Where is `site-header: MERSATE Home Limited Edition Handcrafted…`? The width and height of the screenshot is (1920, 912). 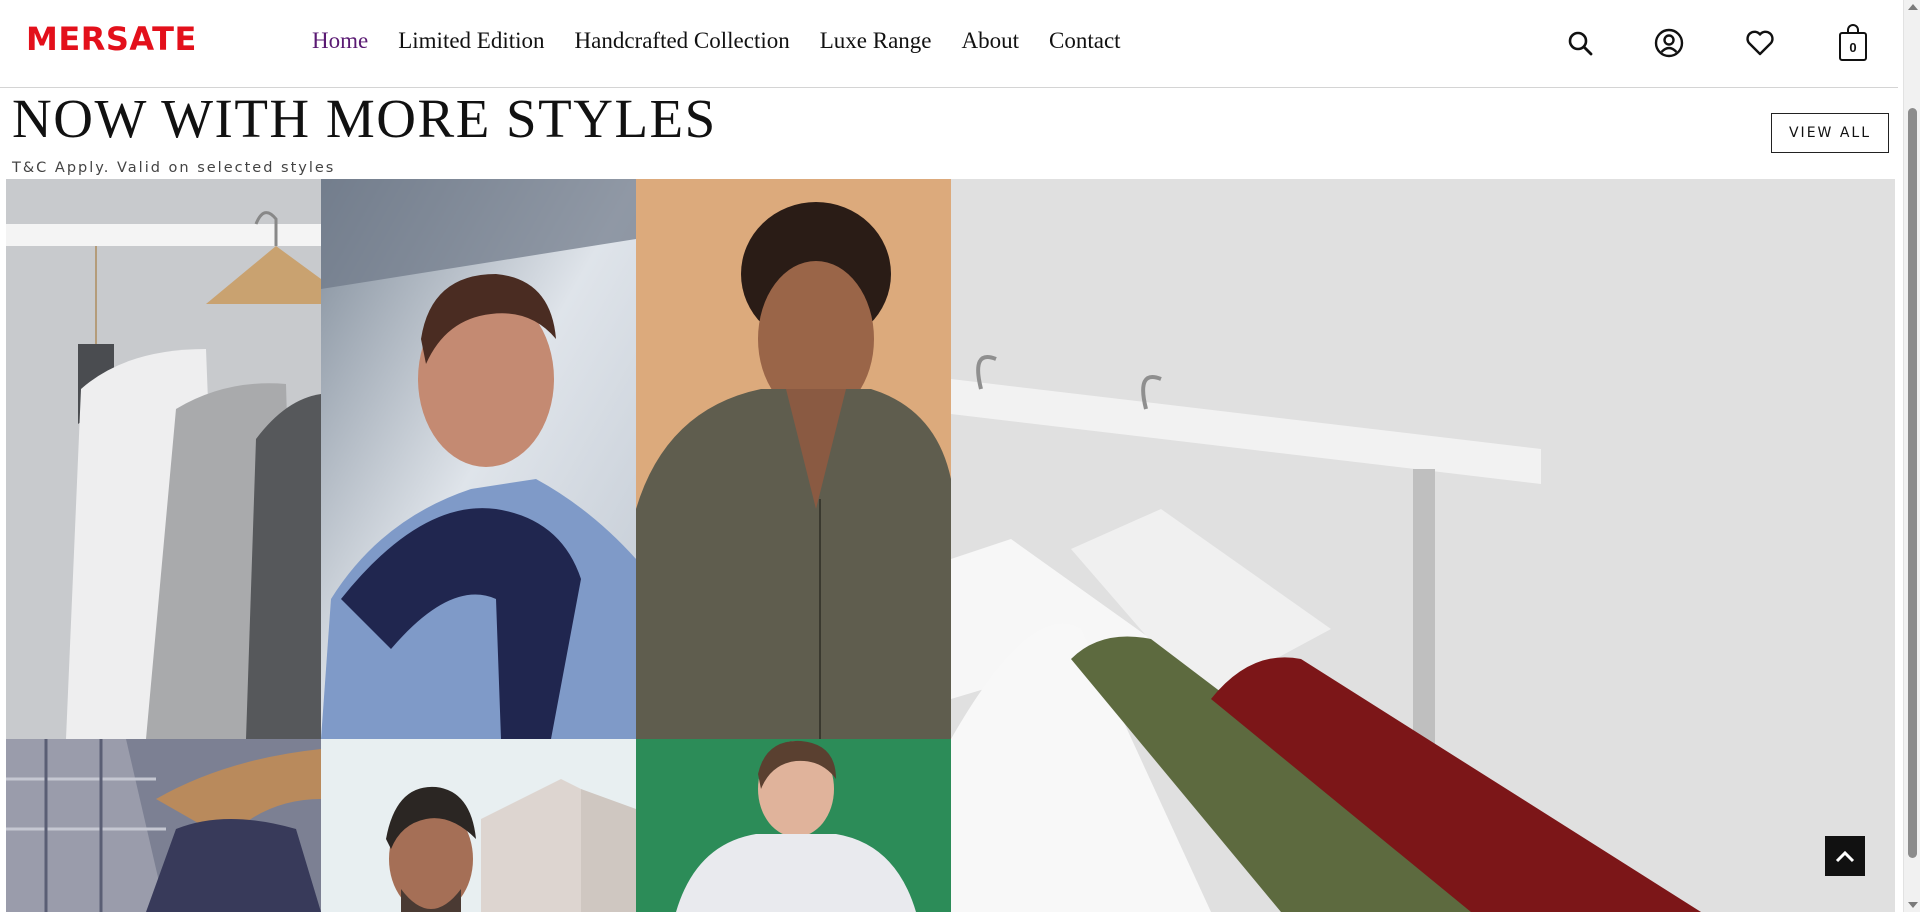 site-header: MERSATE Home Limited Edition Handcrafted… is located at coordinates (949, 44).